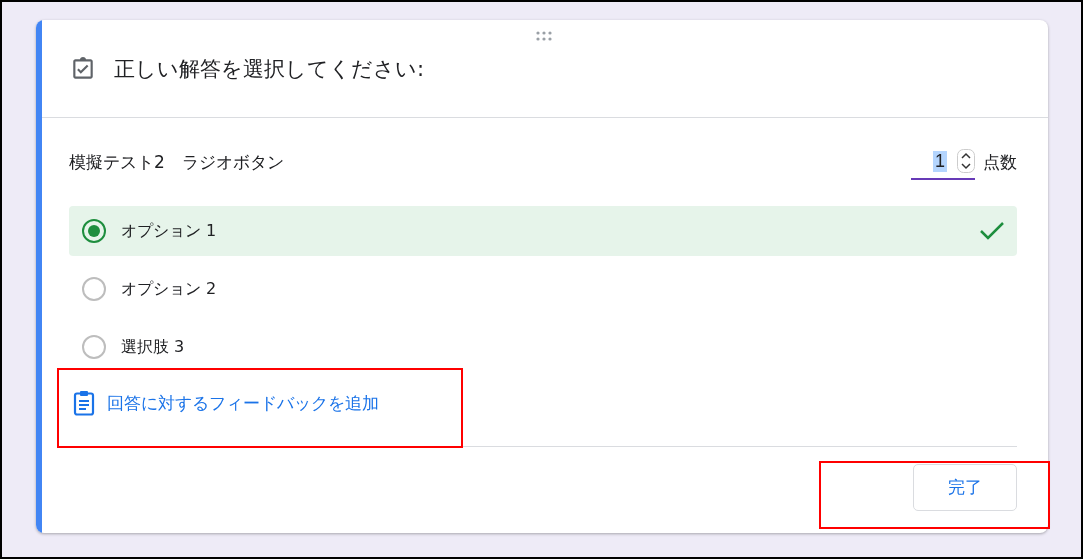  What do you see at coordinates (543, 347) in the screenshot?
I see `answer-option: 選択肢 3` at bounding box center [543, 347].